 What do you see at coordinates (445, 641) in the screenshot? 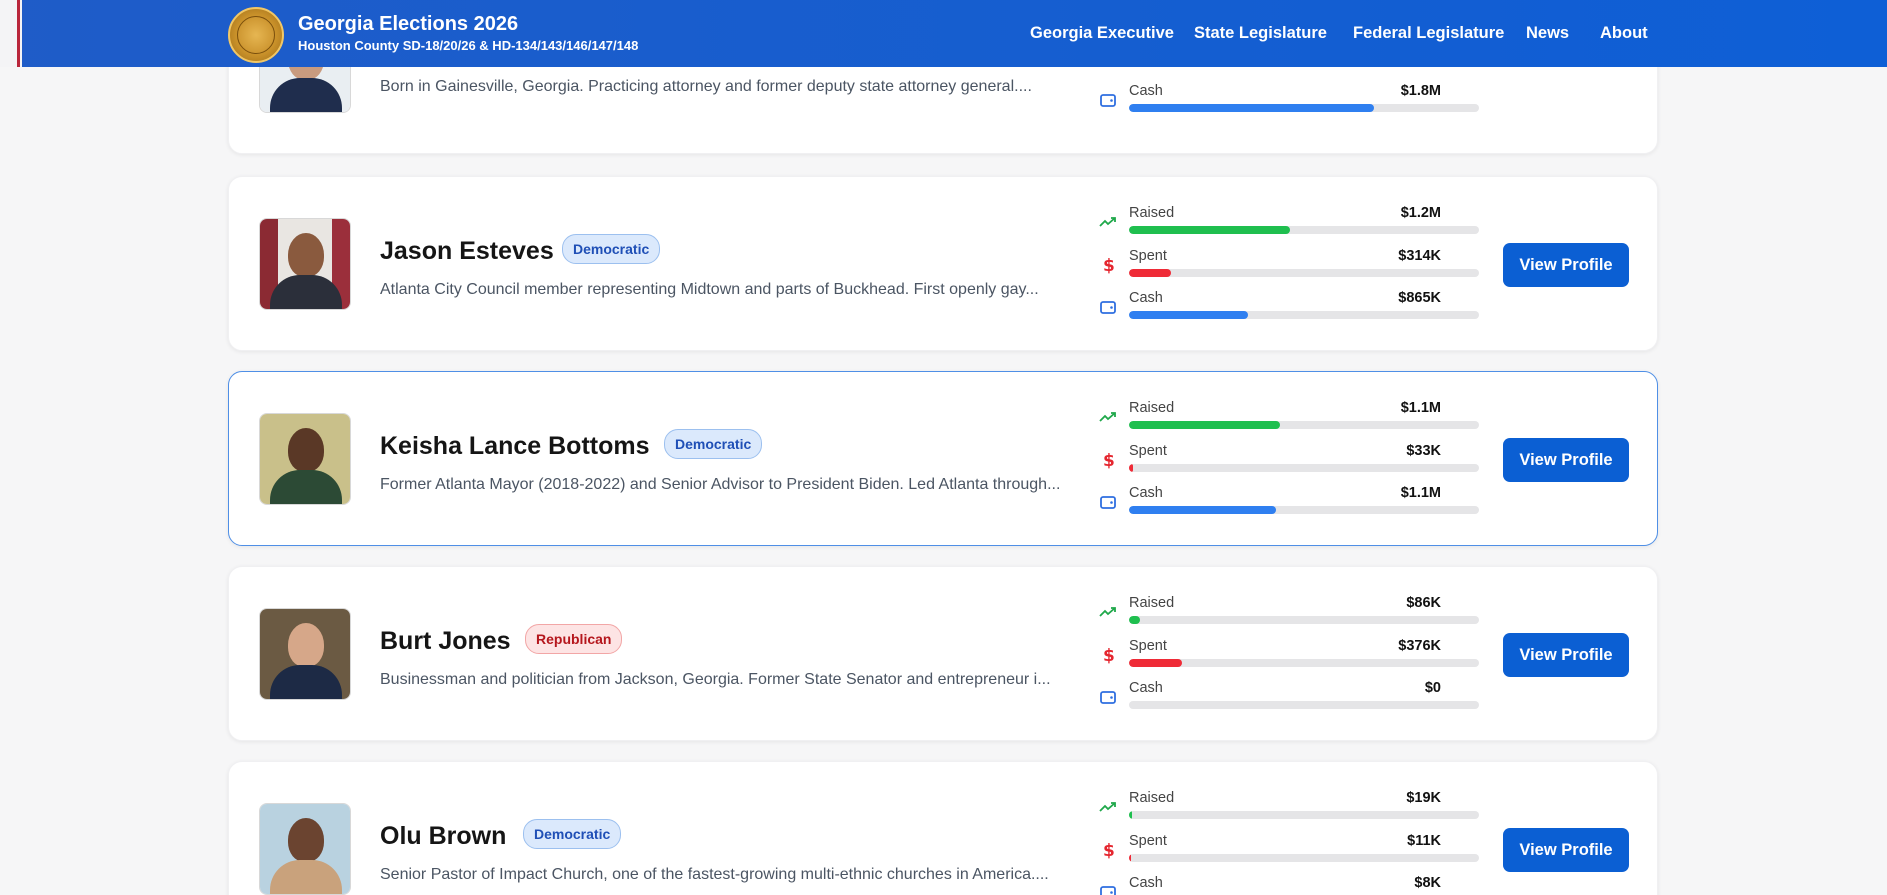
I see `candidate-name: Burt Jones` at bounding box center [445, 641].